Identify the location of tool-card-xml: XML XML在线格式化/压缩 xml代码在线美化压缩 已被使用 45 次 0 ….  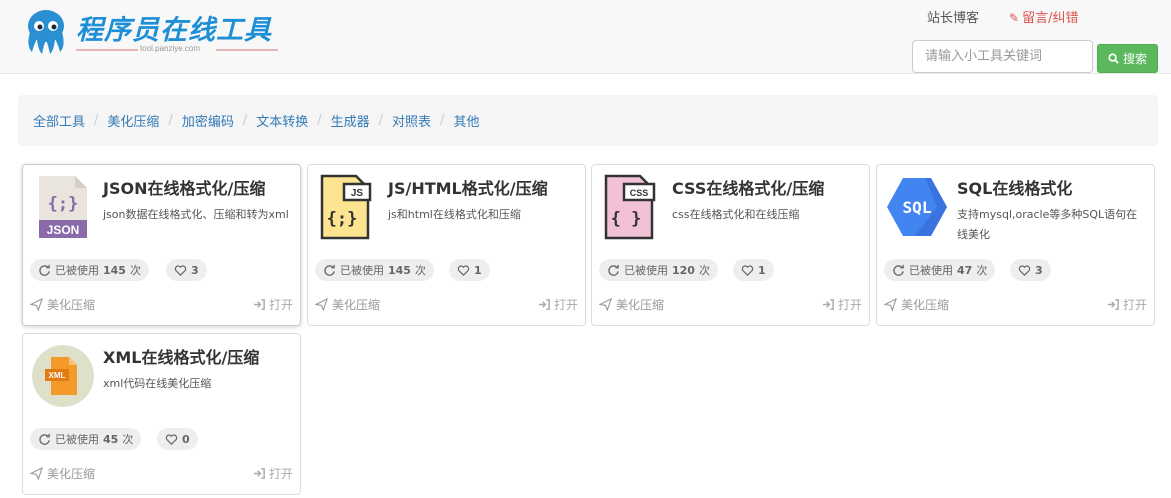
(161, 414).